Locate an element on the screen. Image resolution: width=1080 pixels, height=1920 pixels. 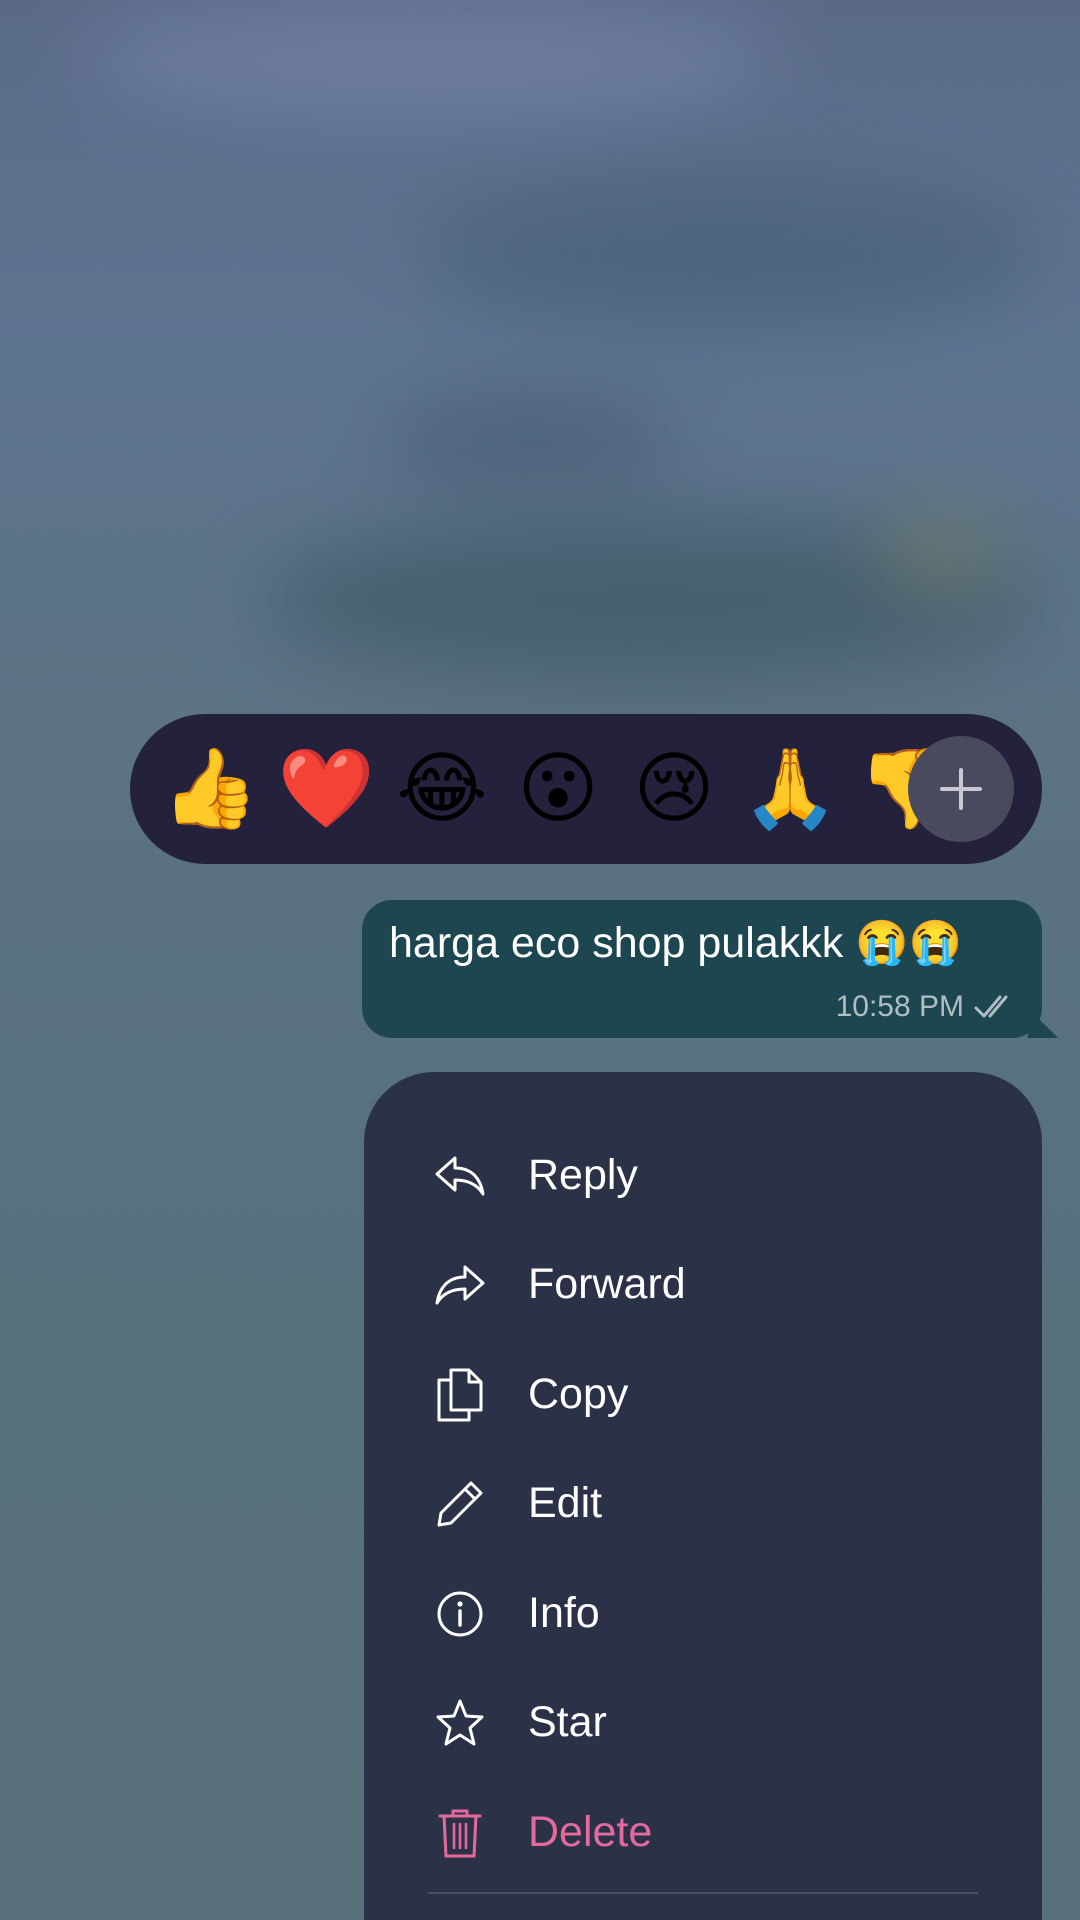
menu-item-info: Info is located at coordinates (703, 1613).